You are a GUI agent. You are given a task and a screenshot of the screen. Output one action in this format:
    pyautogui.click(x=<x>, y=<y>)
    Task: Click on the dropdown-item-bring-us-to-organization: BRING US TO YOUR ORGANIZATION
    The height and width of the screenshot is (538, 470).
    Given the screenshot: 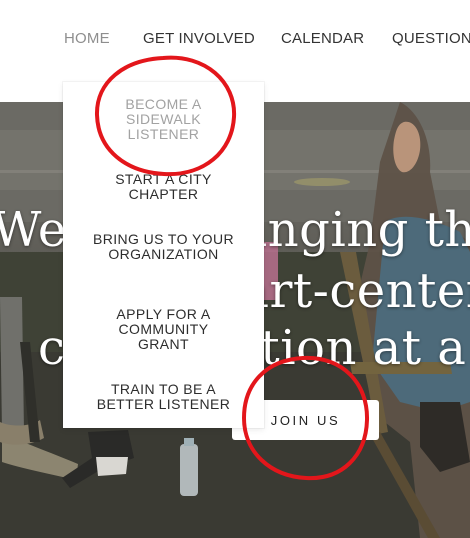 What is the action you would take?
    pyautogui.click(x=163, y=247)
    